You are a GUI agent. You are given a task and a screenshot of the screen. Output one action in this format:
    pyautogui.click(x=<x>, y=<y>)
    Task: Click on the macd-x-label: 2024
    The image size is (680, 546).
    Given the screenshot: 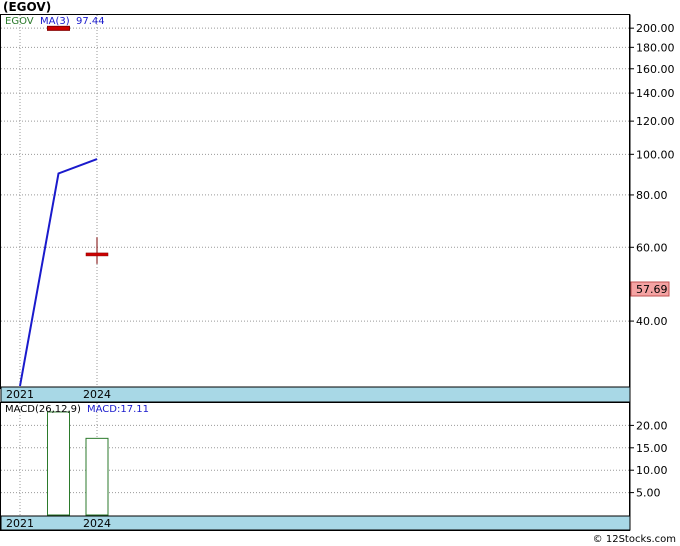 What is the action you would take?
    pyautogui.click(x=97, y=523)
    